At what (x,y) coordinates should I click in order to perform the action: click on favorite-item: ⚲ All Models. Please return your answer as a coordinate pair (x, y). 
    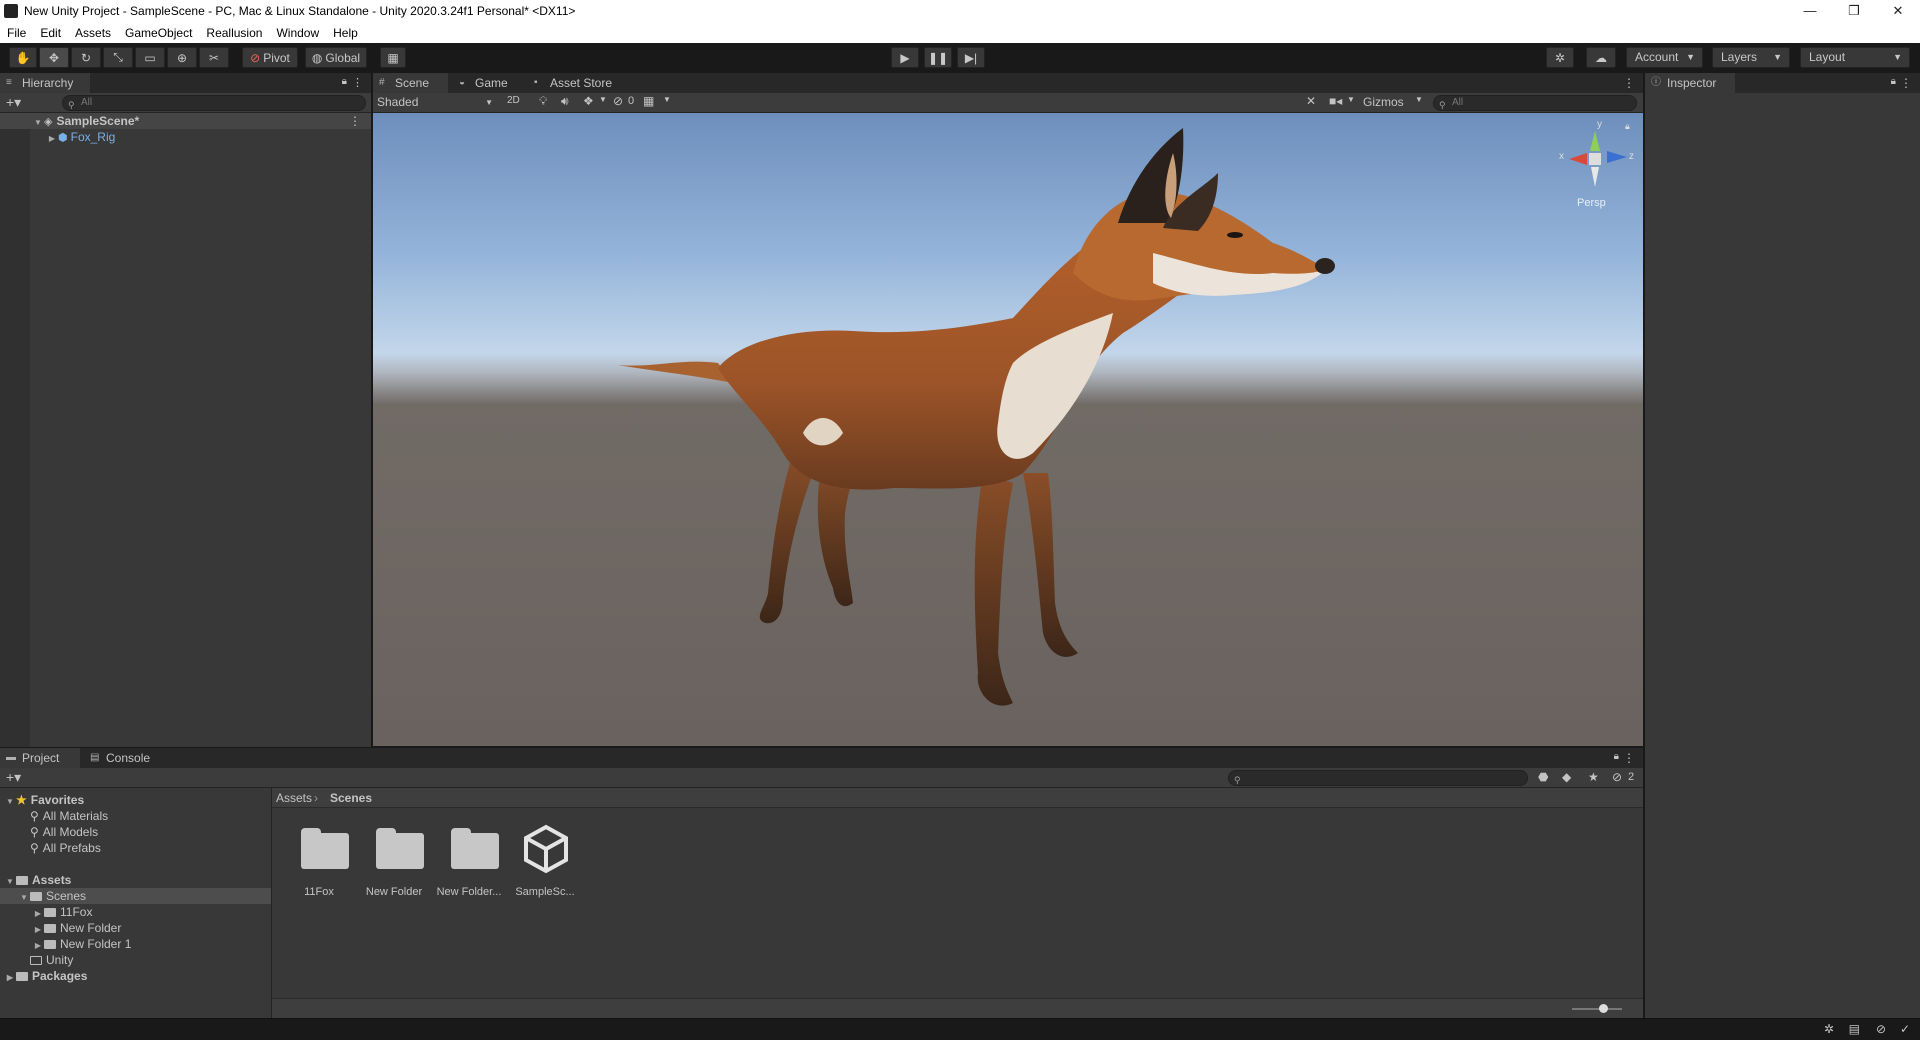
    Looking at the image, I should click on (64, 832).